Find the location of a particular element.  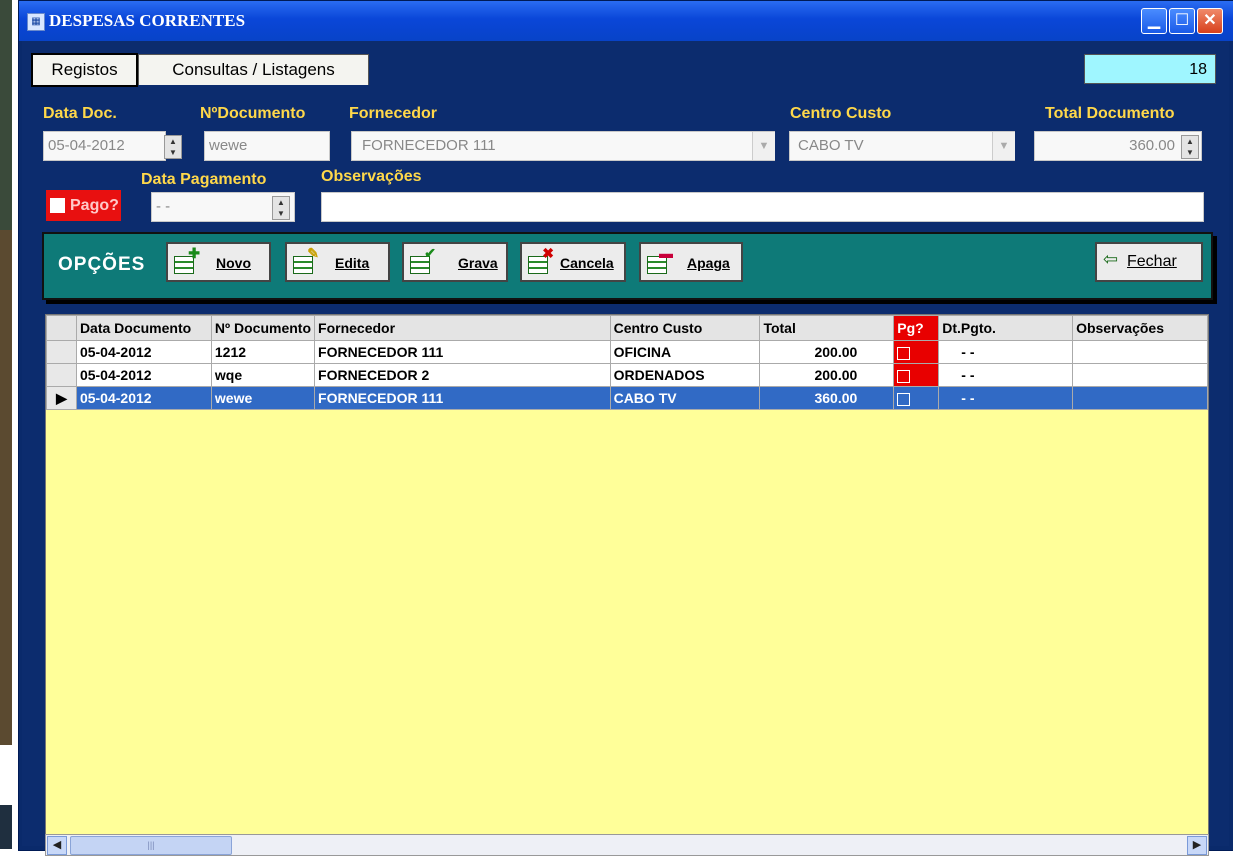

column-header: Centro Custo is located at coordinates (685, 328).